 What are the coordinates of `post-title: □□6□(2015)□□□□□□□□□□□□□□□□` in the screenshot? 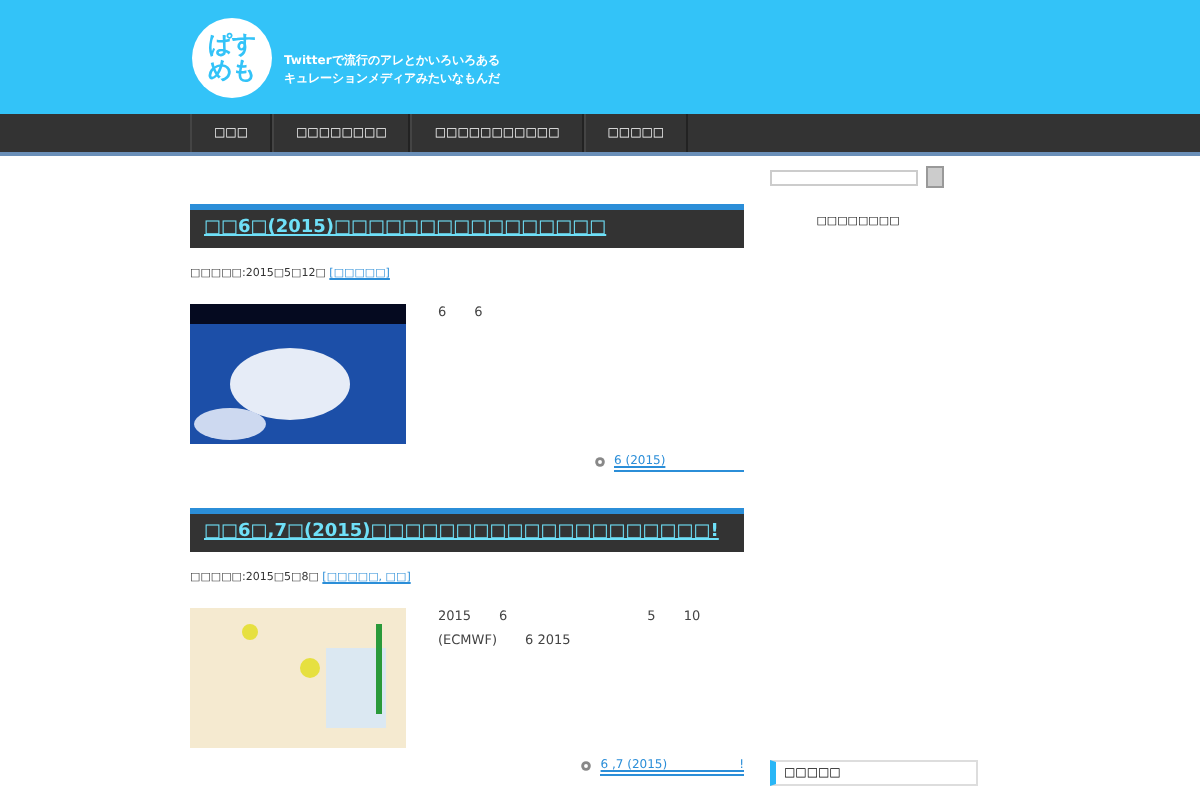 It's located at (467, 226).